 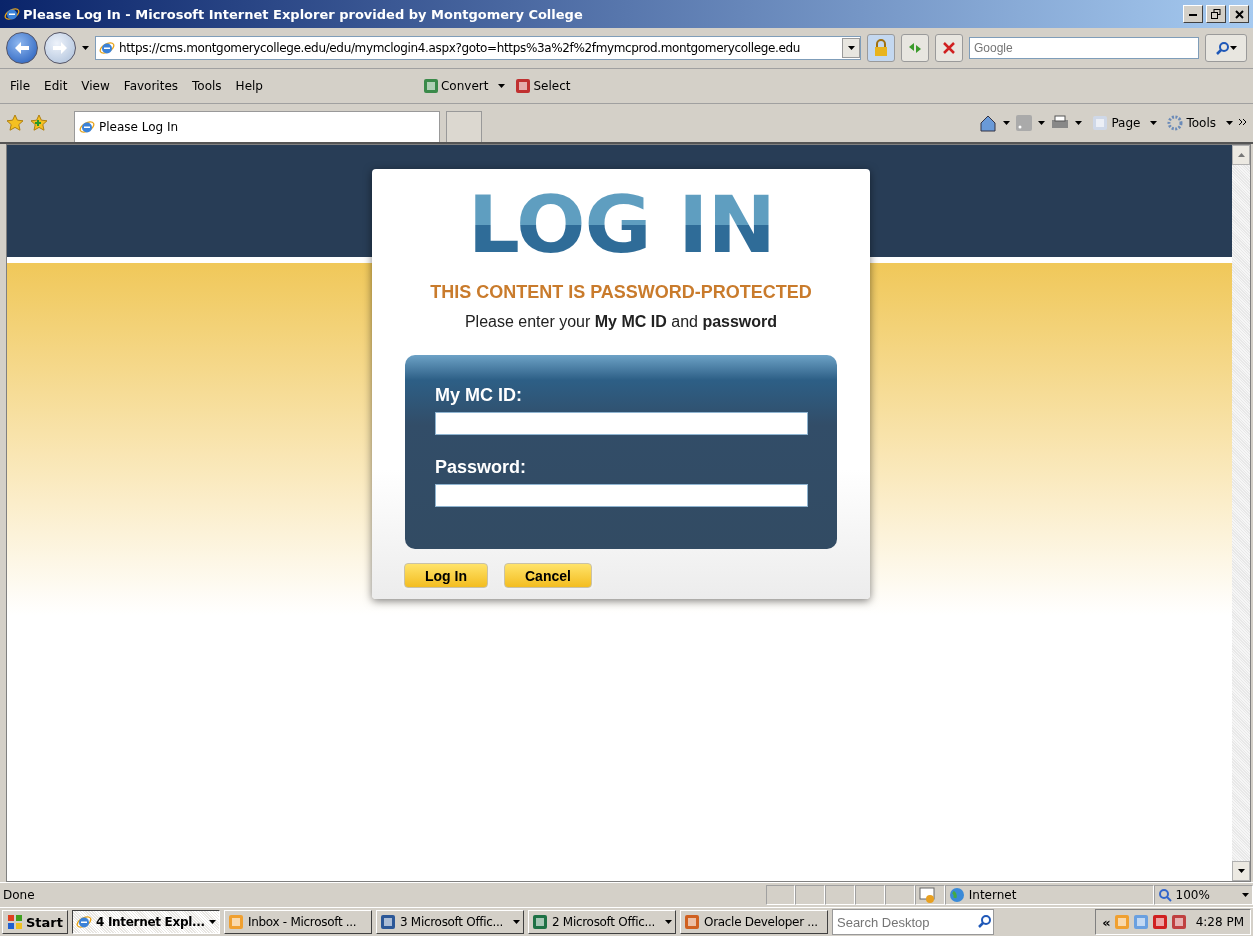 What do you see at coordinates (1084, 48) in the screenshot?
I see `search-field: Google` at bounding box center [1084, 48].